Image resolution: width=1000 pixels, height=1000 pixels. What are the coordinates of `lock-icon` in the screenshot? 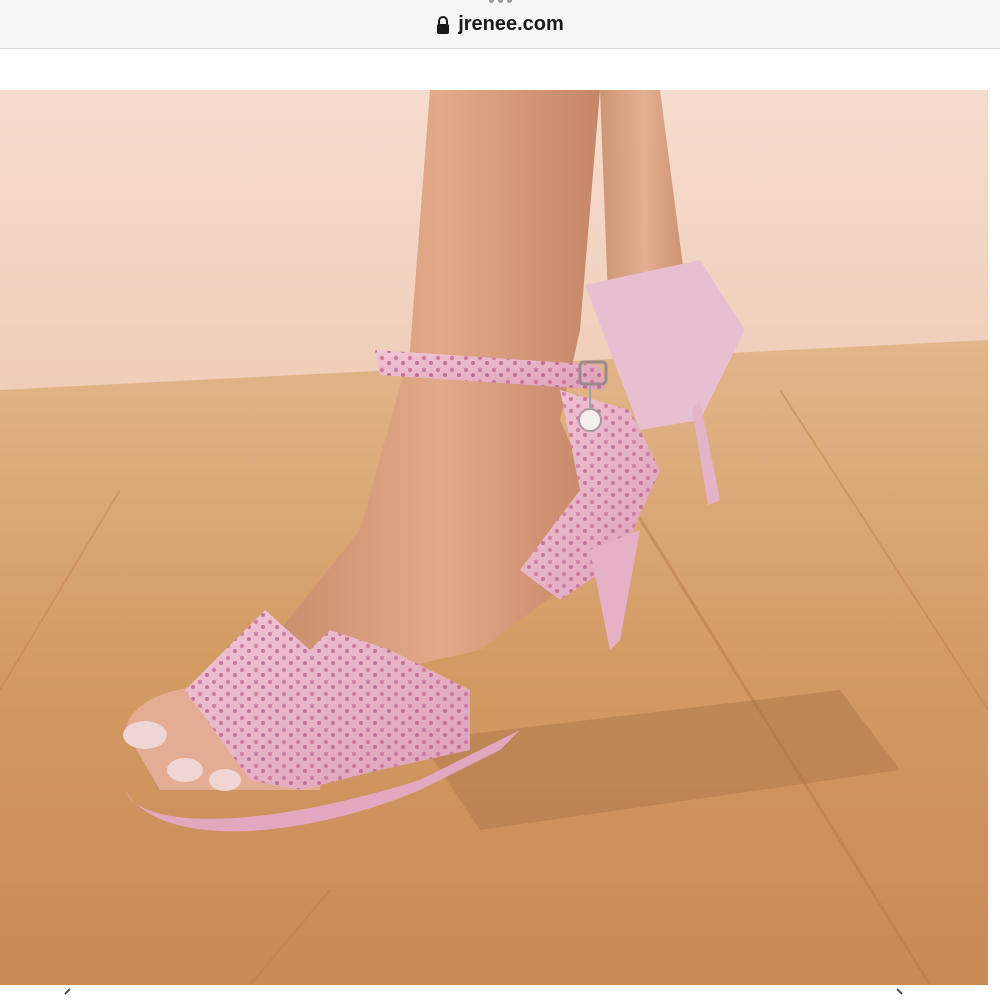 It's located at (443, 24).